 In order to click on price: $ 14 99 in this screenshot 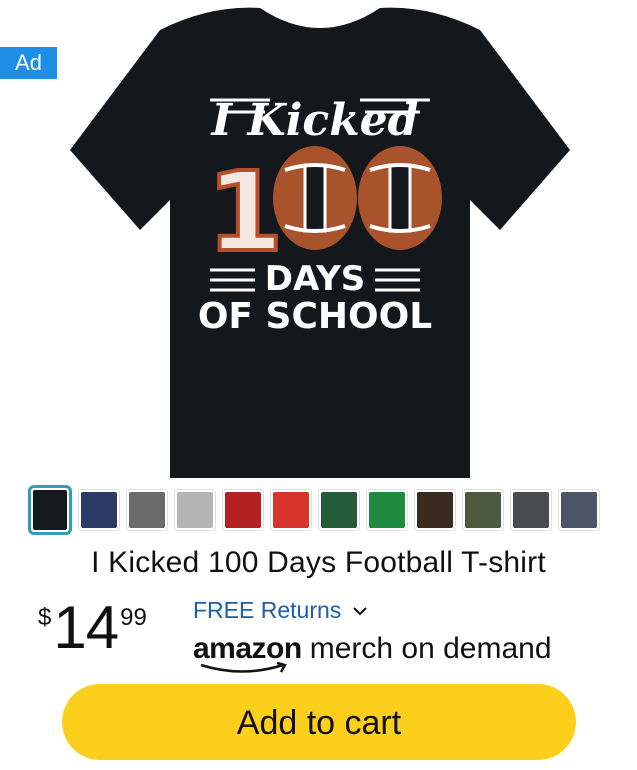, I will do `click(92, 628)`.